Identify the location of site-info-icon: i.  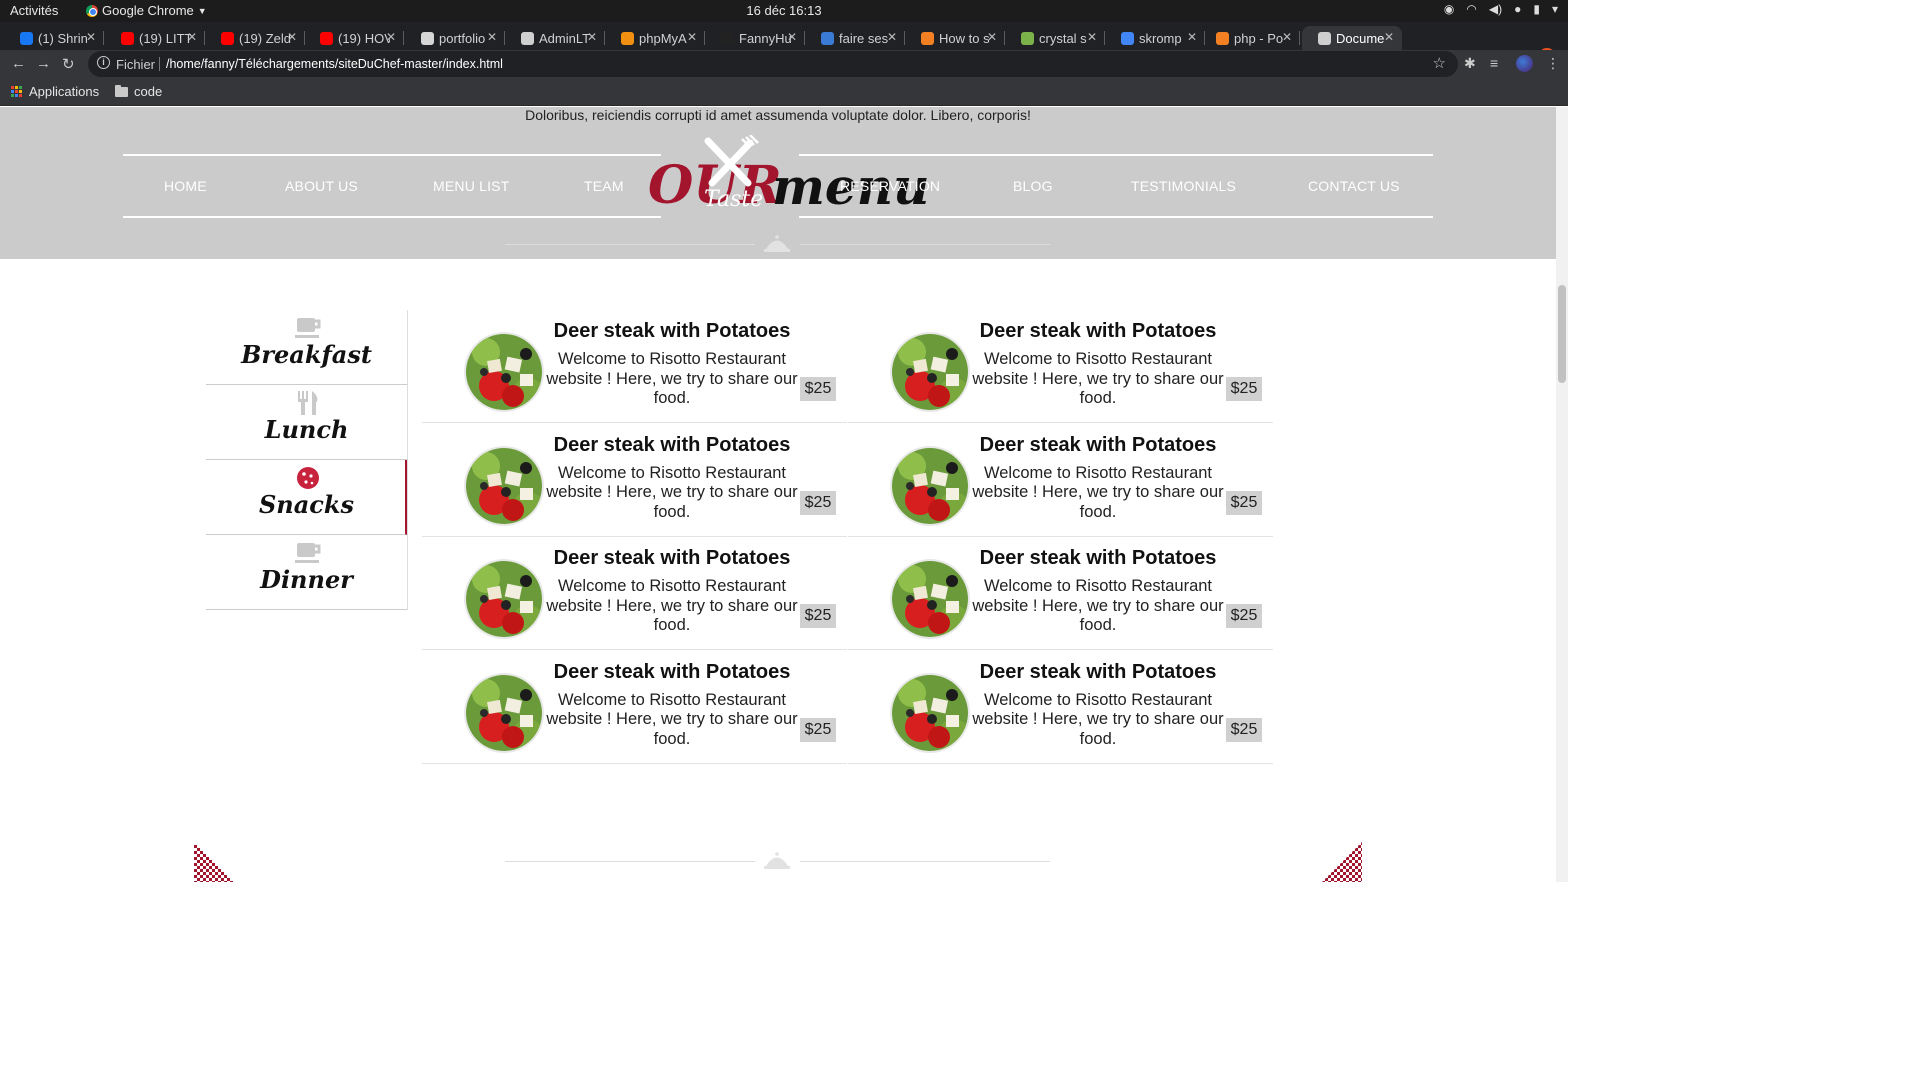
(103, 62).